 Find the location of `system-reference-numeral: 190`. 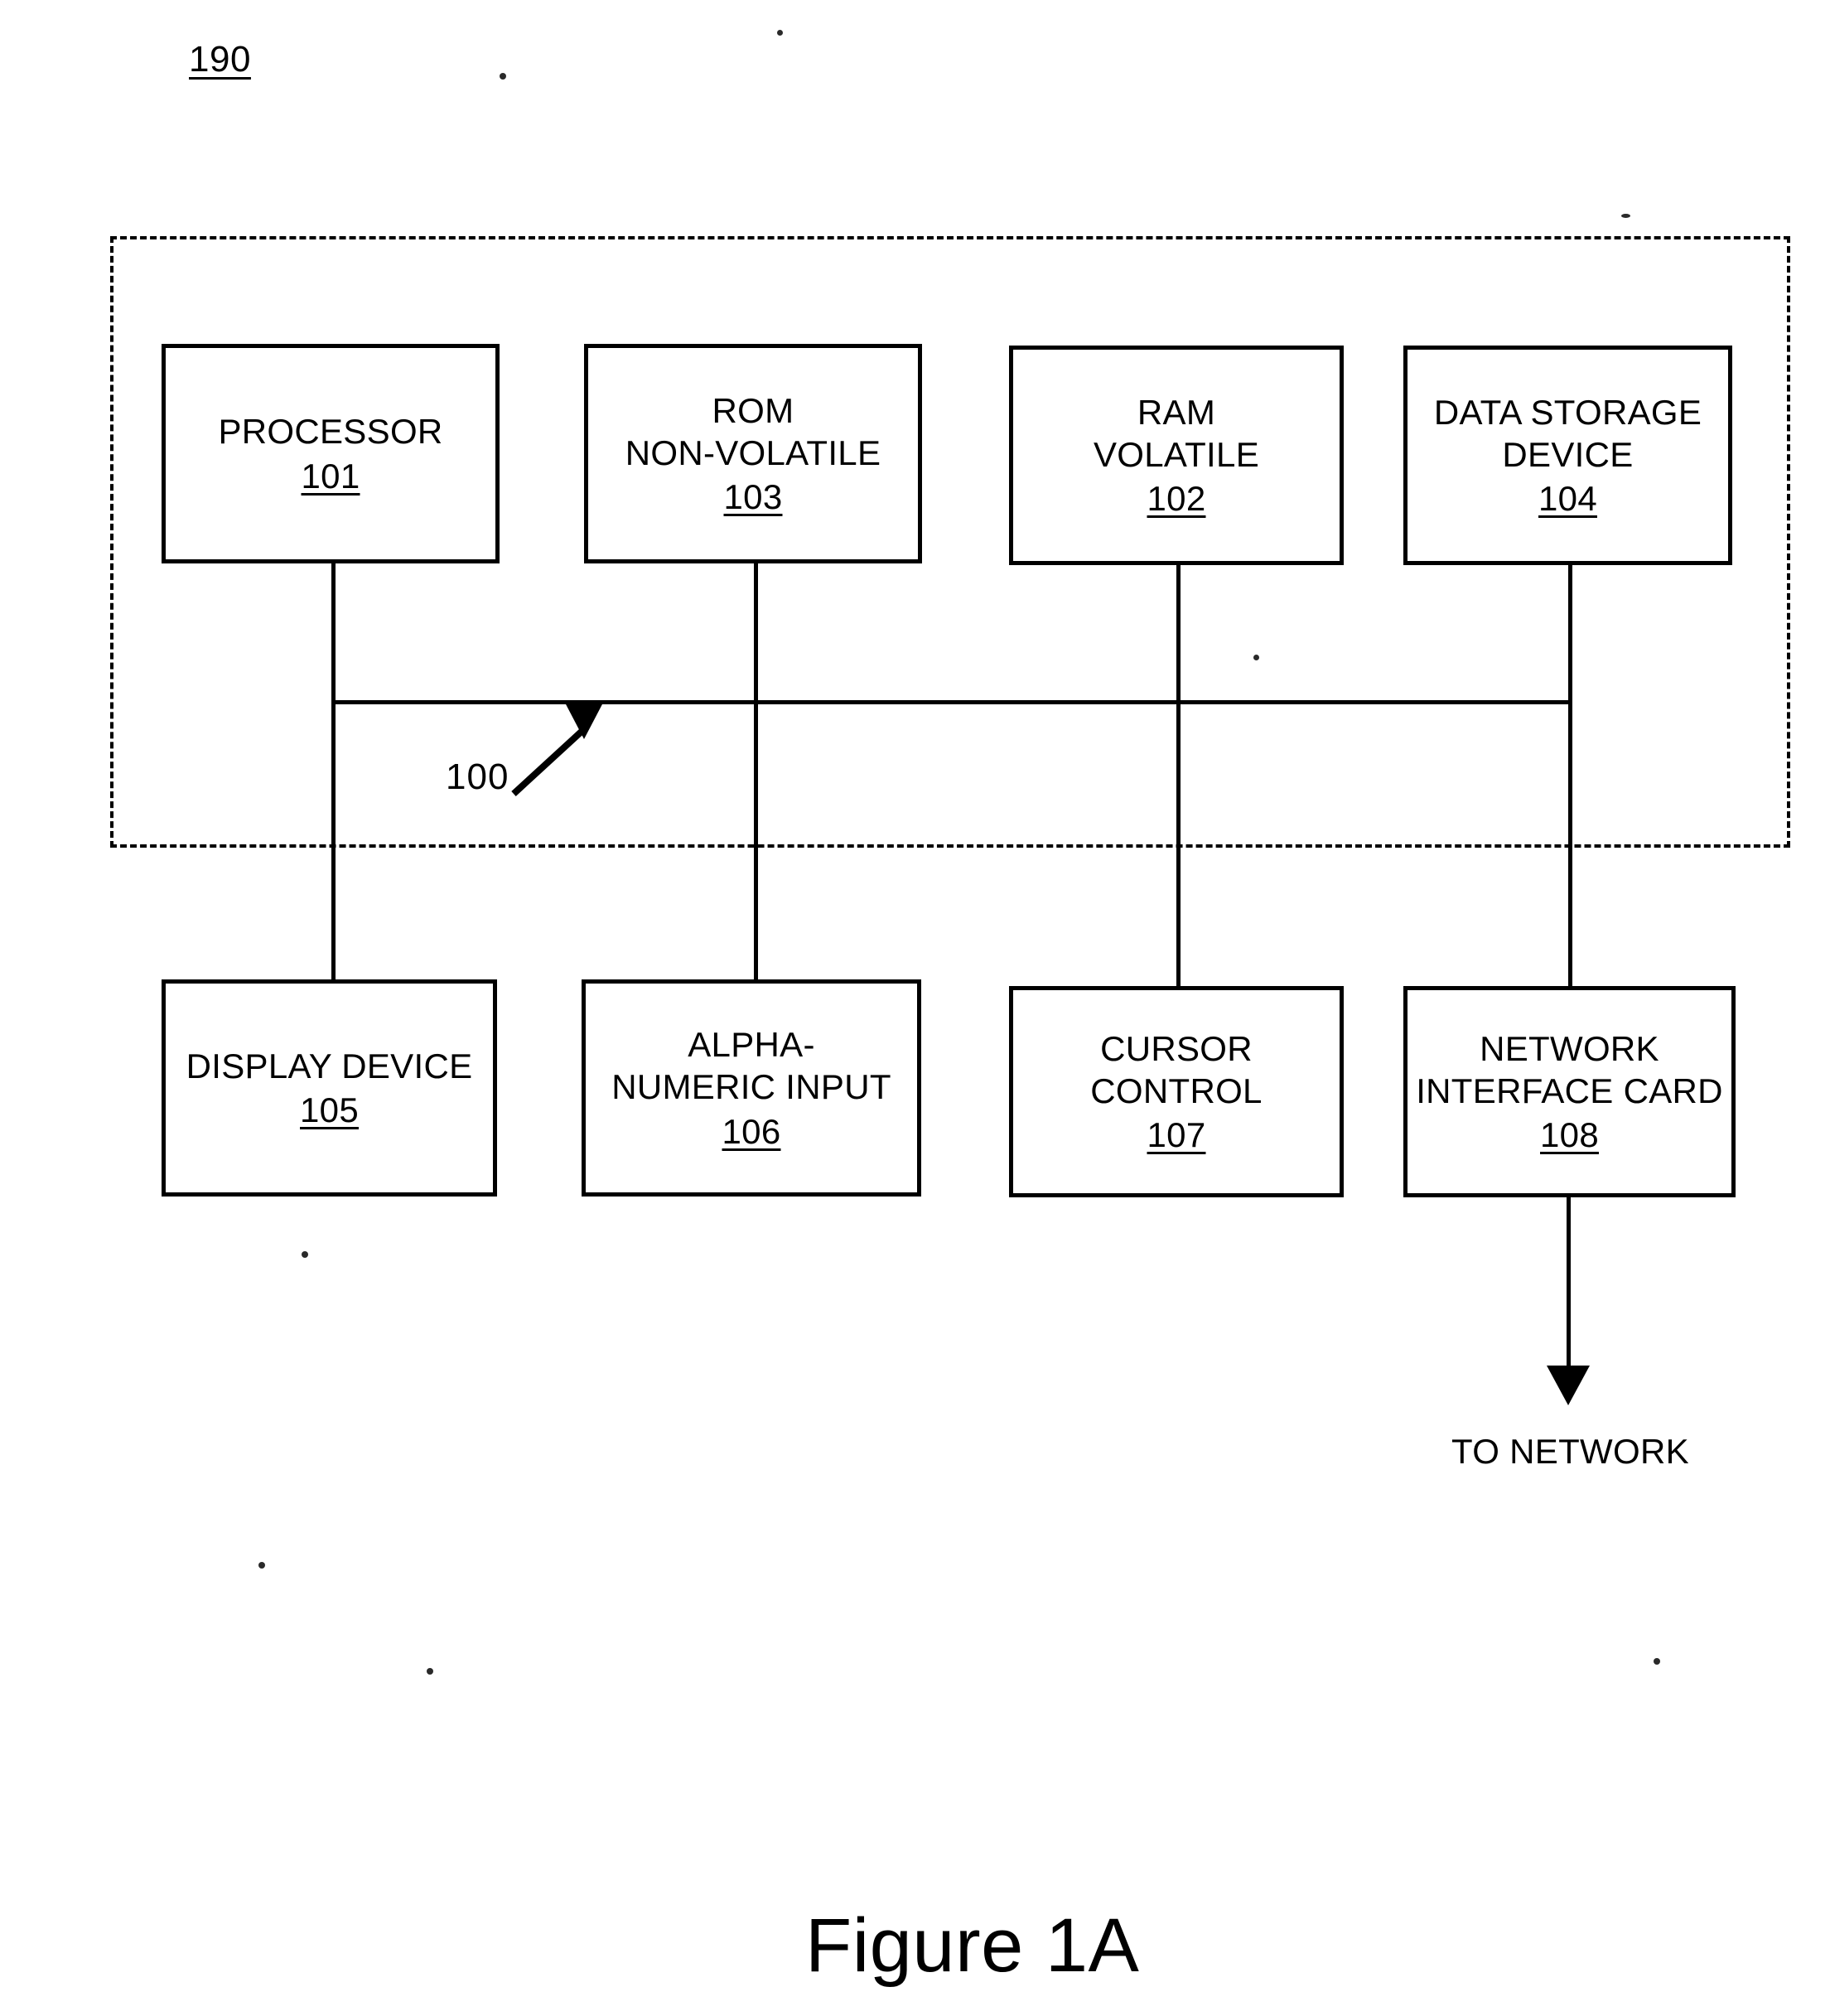

system-reference-numeral: 190 is located at coordinates (220, 59).